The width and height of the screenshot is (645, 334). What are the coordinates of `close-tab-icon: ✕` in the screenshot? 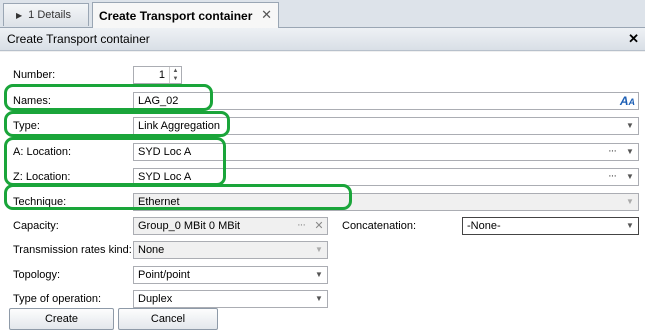 It's located at (266, 15).